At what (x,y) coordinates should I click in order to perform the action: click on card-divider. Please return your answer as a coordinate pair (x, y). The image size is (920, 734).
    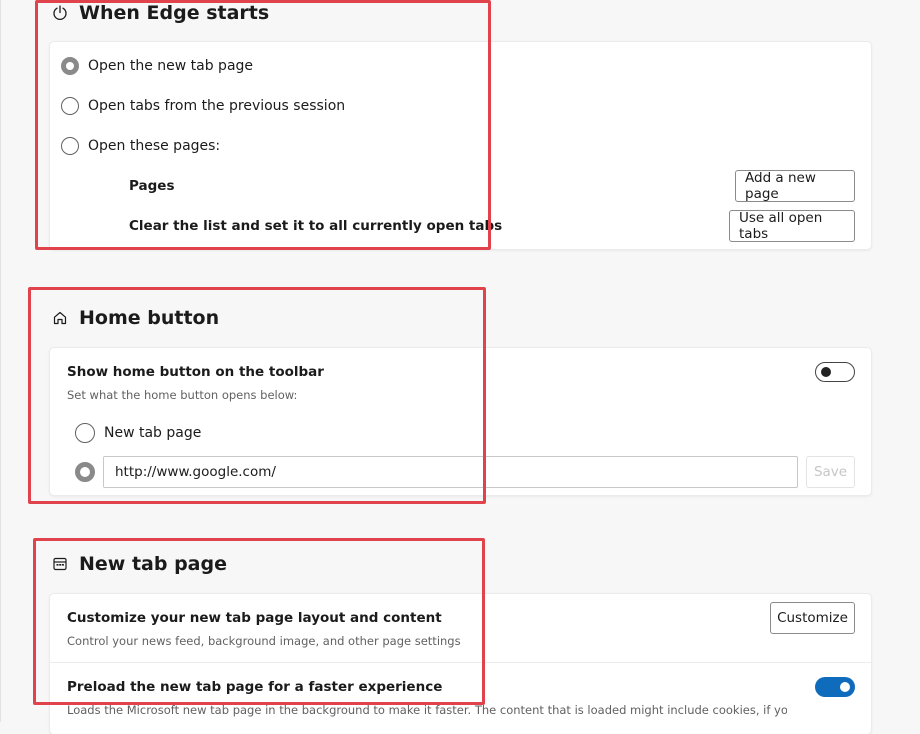
    Looking at the image, I should click on (460, 662).